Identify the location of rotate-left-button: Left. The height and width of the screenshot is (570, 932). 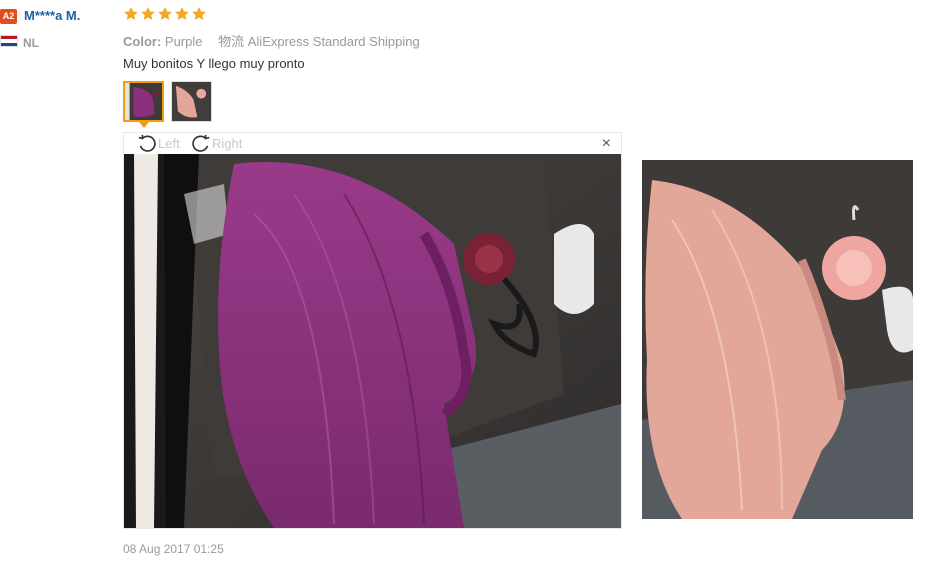
(158, 143).